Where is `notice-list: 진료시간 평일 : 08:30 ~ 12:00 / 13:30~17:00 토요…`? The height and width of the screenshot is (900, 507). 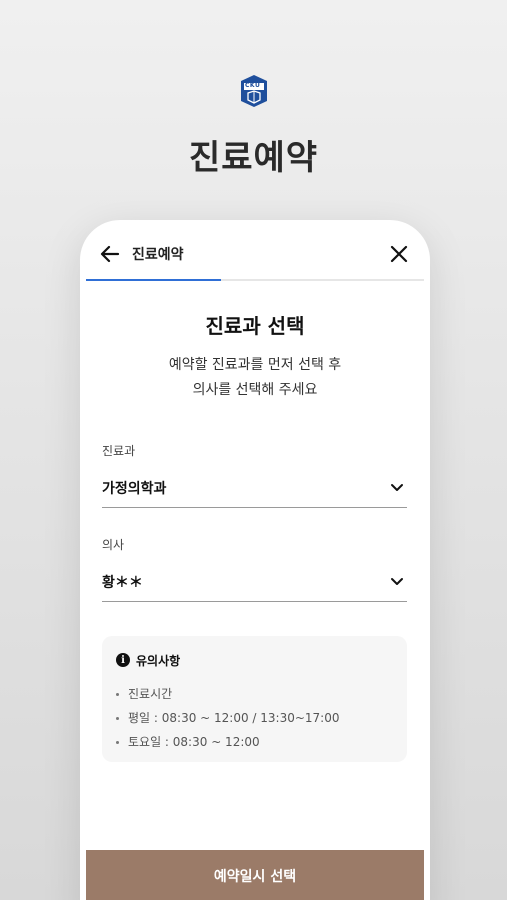
notice-list: 진료시간 평일 : 08:30 ~ 12:00 / 13:30~17:00 토요… is located at coordinates (228, 718).